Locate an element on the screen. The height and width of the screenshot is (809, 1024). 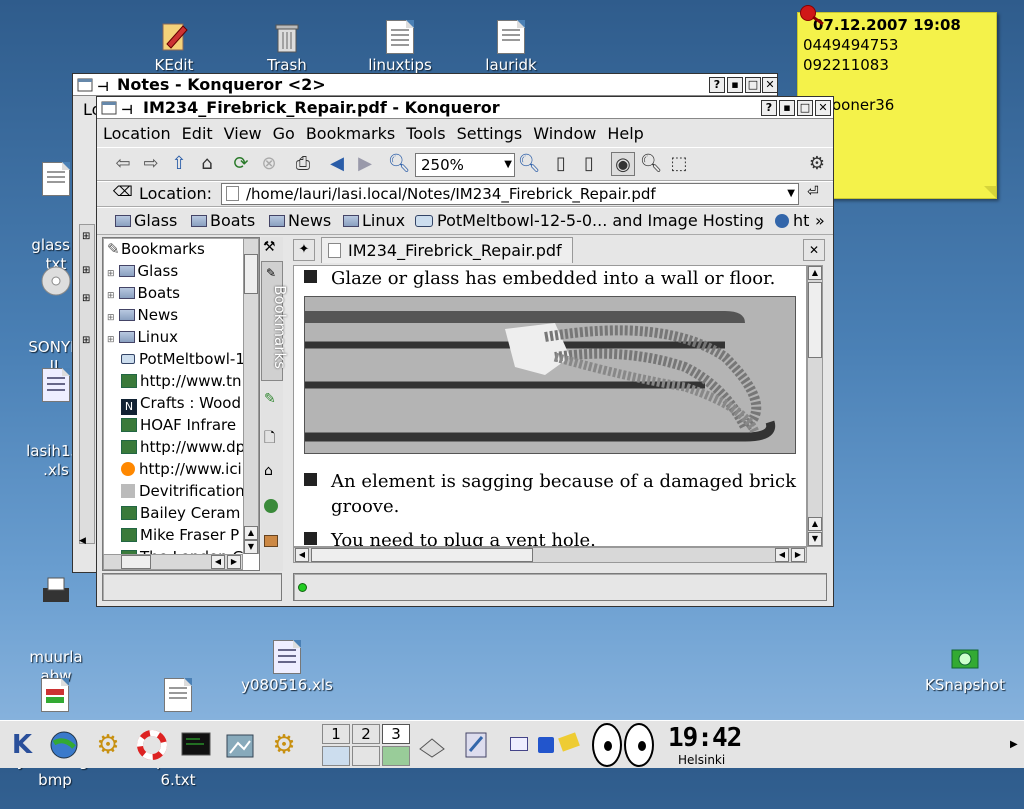
sidebar-hscroll-thumb is located at coordinates (136, 562).